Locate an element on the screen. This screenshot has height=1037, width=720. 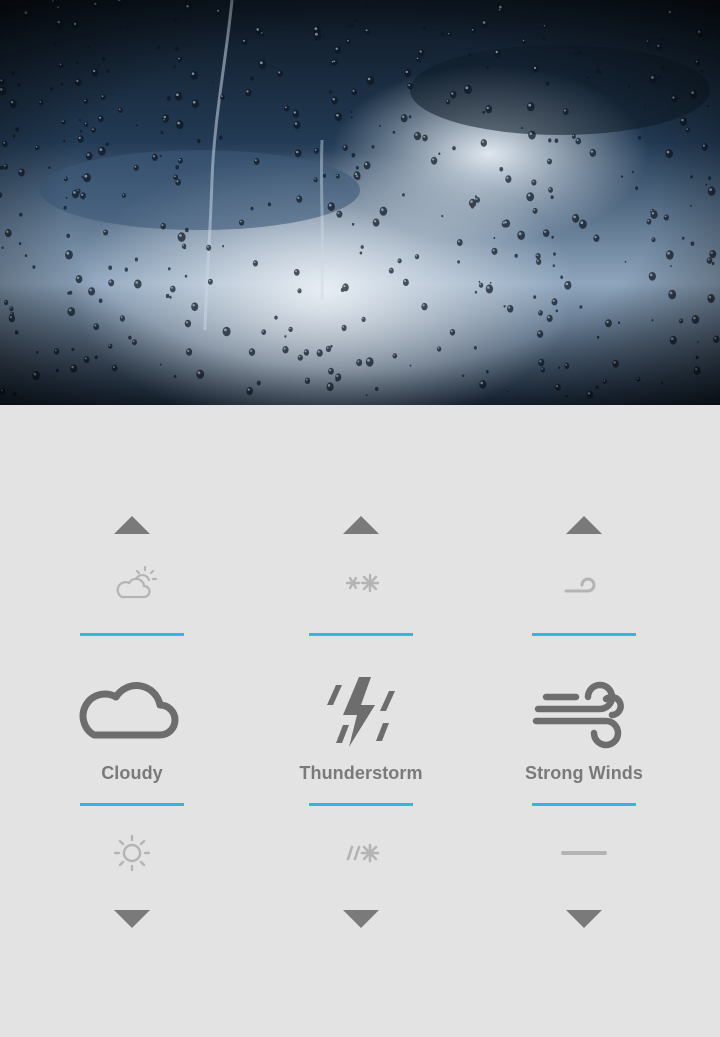
picker-column-thunderstorm: Thunderstorm is located at coordinates (361, 721).